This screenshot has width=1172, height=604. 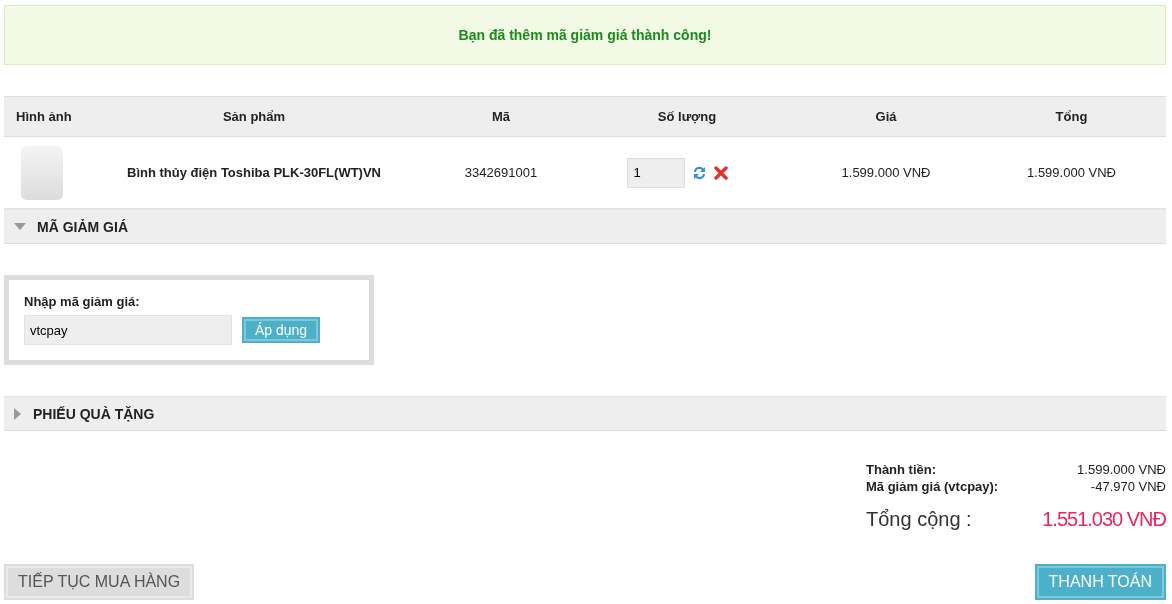 I want to click on continue-shopping-button: TIẾP TỤC MUA HÀNG, so click(x=99, y=582).